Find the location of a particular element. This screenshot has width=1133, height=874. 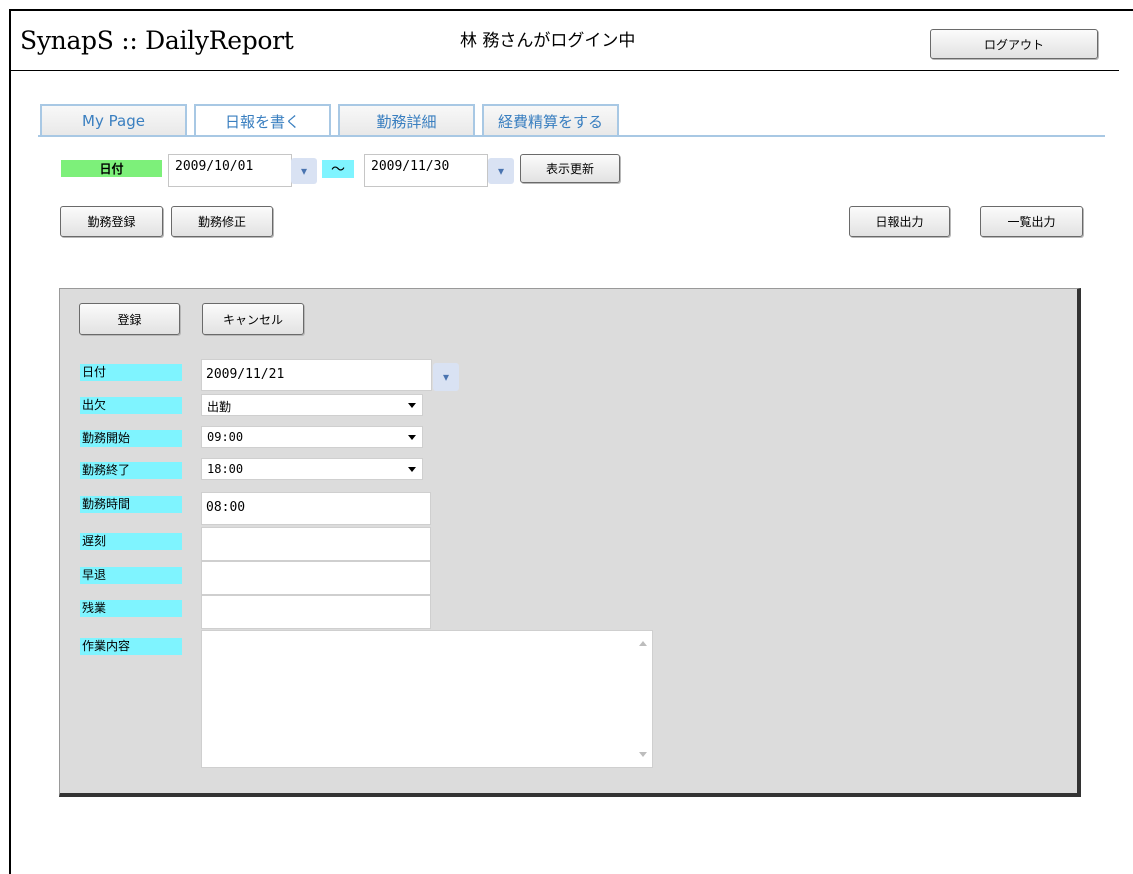

register-work-button: 勤務登録 is located at coordinates (111, 221).